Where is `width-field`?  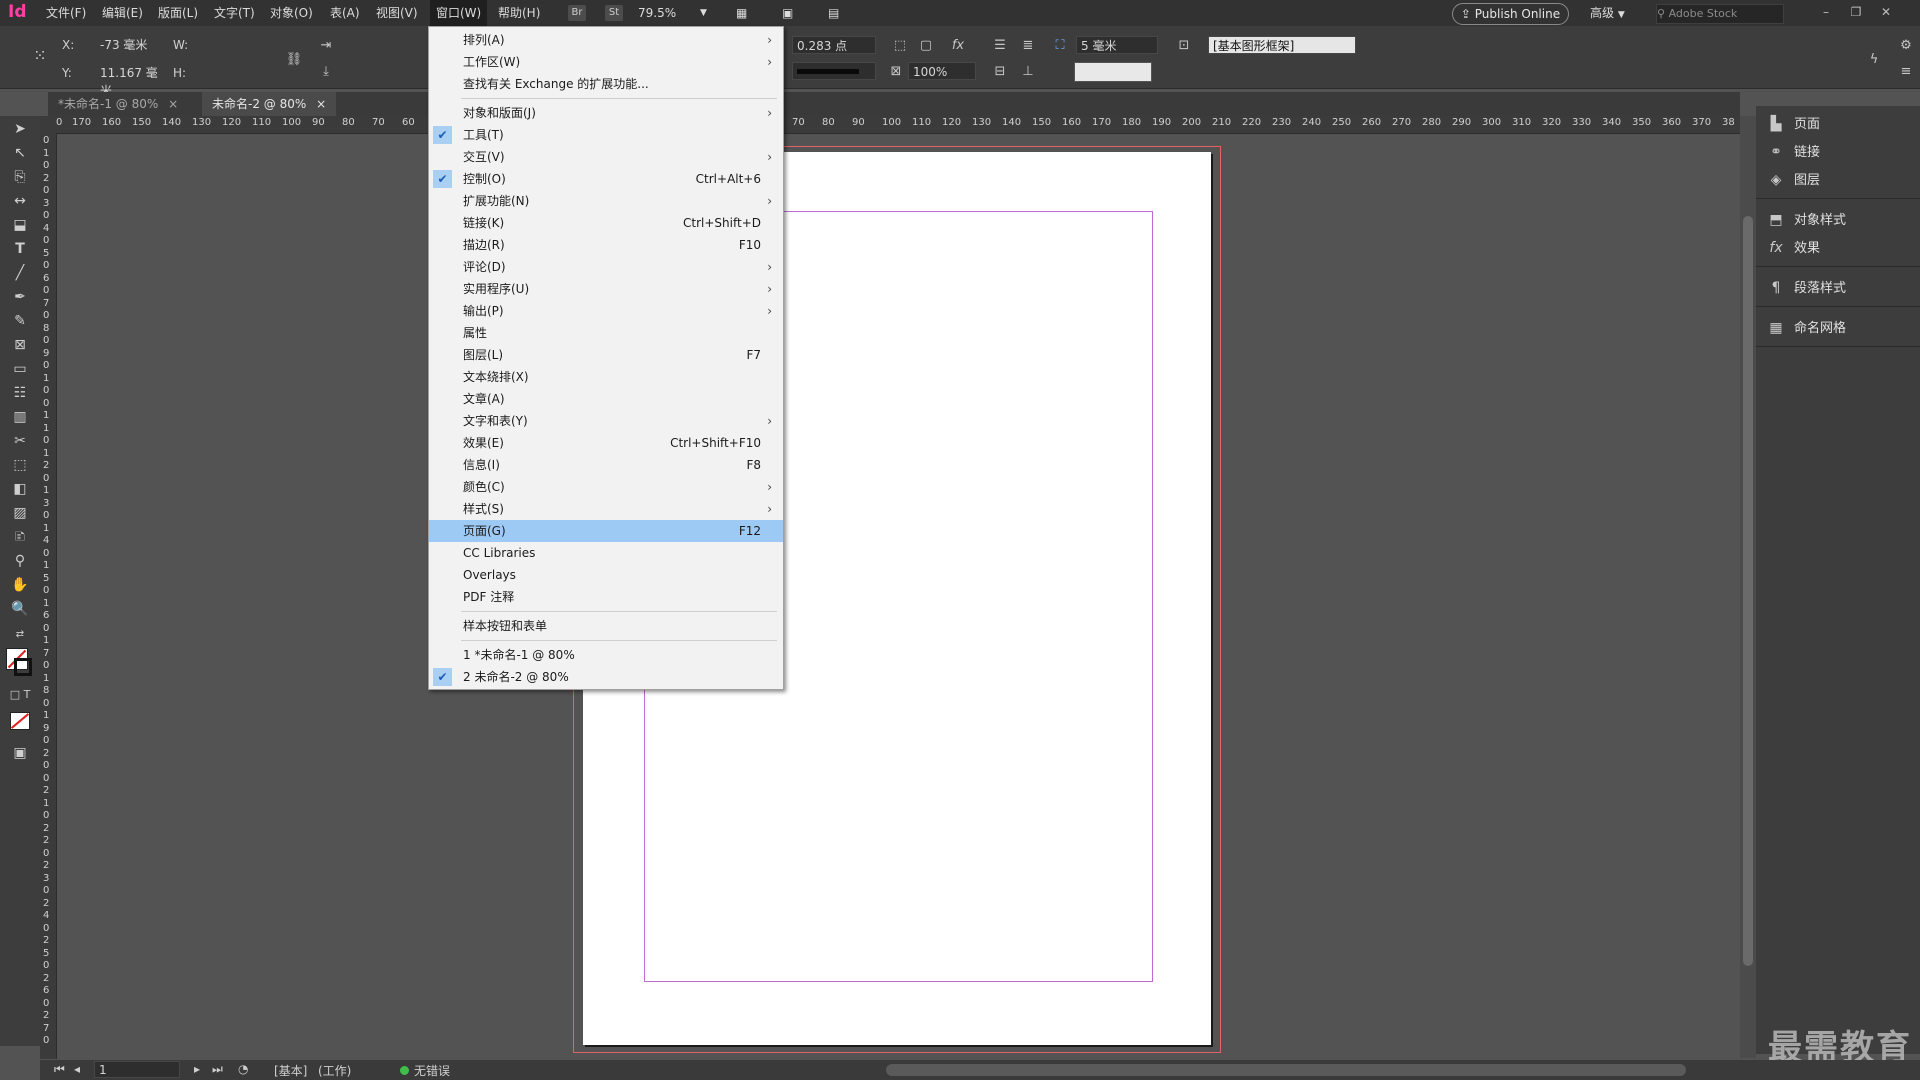 width-field is located at coordinates (223, 45).